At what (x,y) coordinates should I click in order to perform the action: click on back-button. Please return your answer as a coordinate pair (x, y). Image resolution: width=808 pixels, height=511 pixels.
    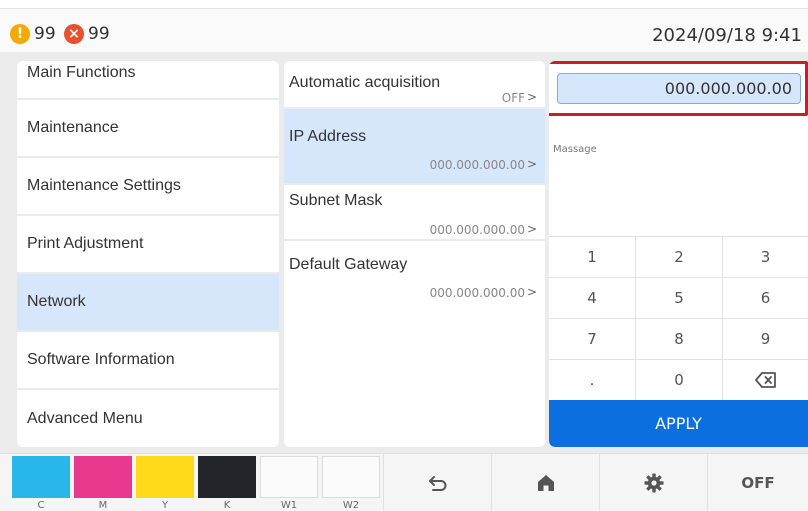
    Looking at the image, I should click on (437, 482).